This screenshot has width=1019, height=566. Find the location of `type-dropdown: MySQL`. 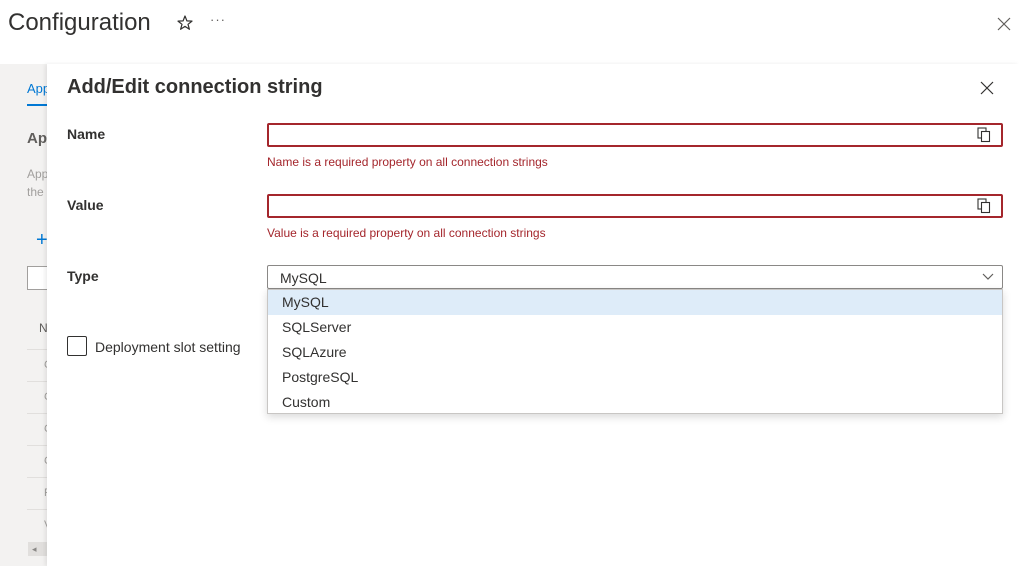

type-dropdown: MySQL is located at coordinates (635, 277).